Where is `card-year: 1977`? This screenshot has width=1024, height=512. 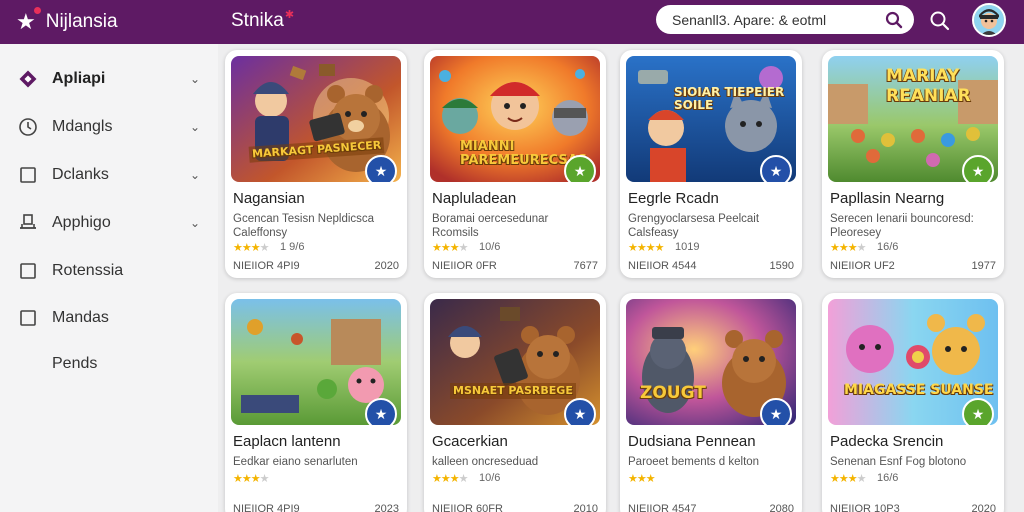
card-year: 1977 is located at coordinates (983, 266).